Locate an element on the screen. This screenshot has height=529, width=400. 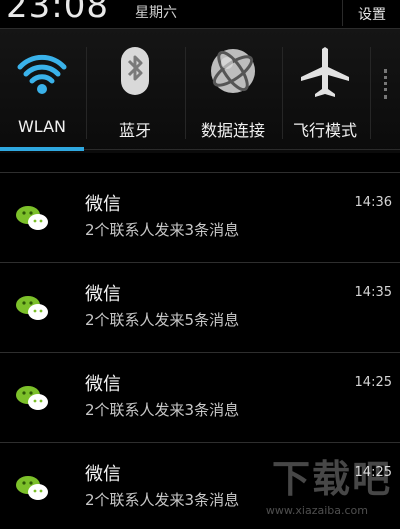
toggle-airplane: 飞行模式 is located at coordinates (325, 91).